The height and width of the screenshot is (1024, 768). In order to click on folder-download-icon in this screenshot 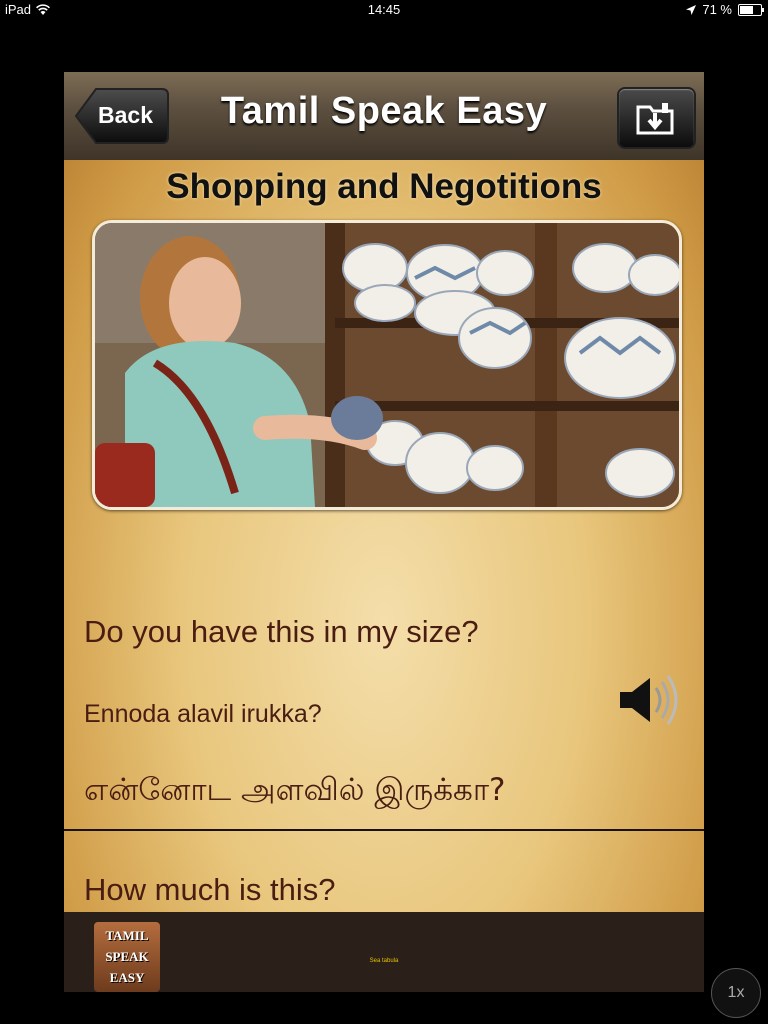, I will do `click(655, 119)`.